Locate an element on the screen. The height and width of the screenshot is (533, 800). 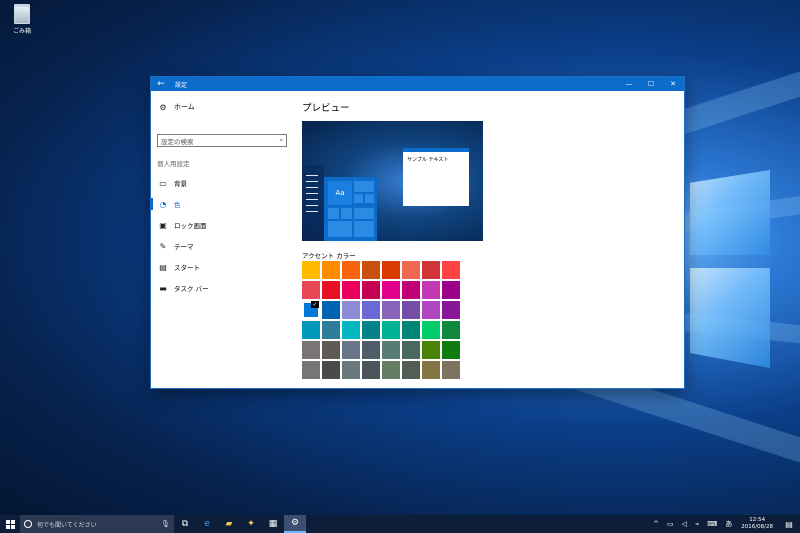
microphone-icon: 🎙 is located at coordinates (165, 524).